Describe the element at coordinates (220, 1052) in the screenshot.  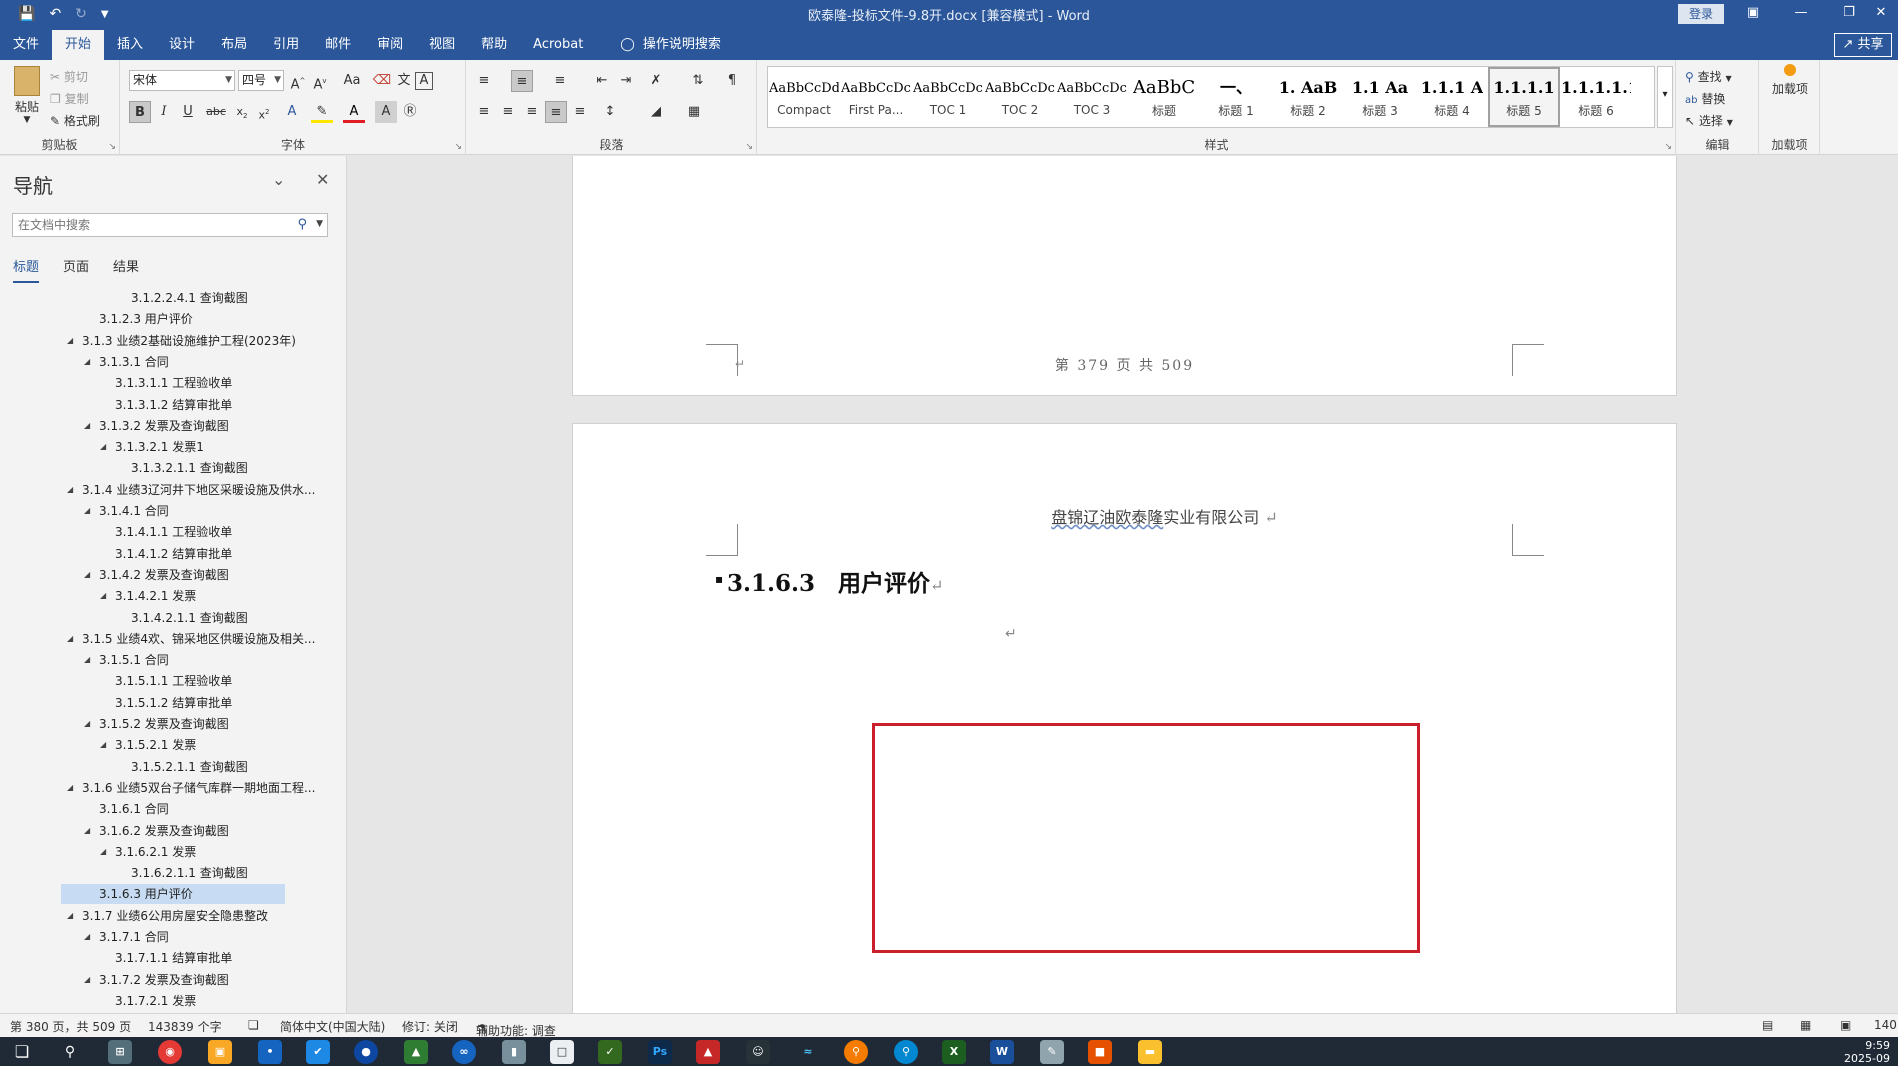
I see `photos-icon: ▣` at that location.